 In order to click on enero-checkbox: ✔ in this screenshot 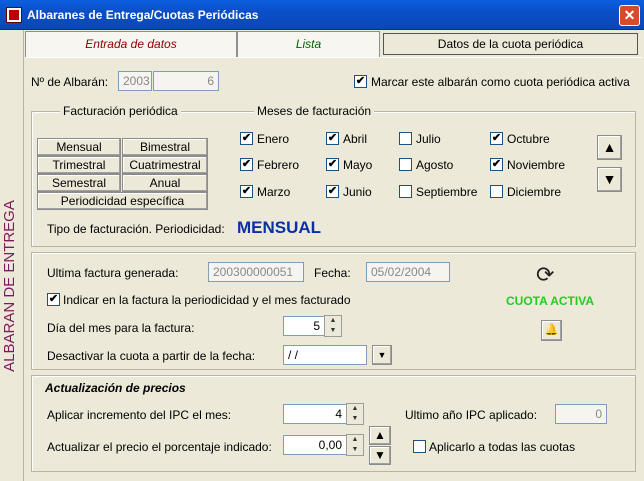, I will do `click(246, 138)`.